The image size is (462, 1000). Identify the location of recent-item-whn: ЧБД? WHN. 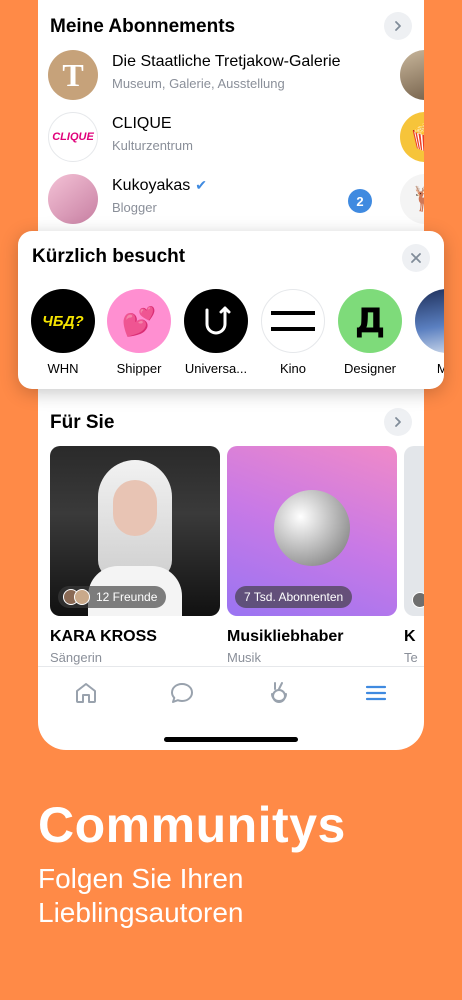
(63, 332).